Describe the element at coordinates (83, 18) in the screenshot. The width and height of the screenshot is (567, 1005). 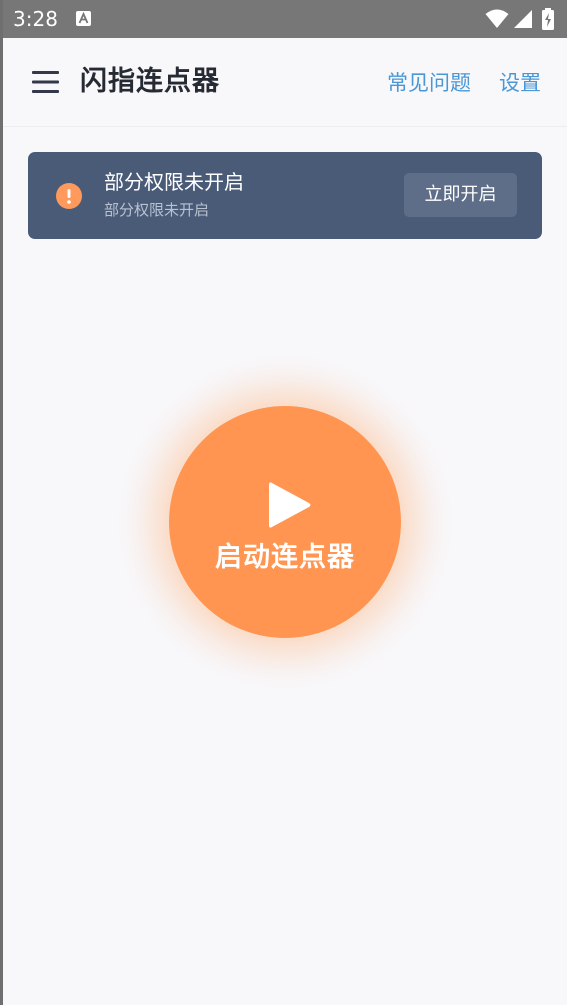
I see `a-notification-icon` at that location.